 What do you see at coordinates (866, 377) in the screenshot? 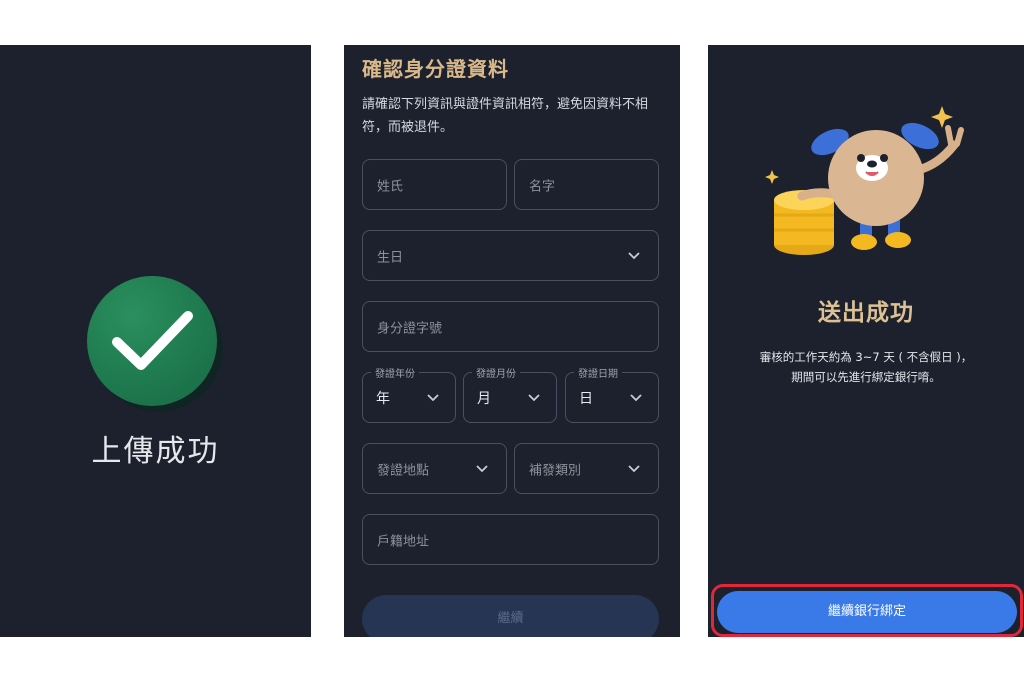
I see `success-desc-line2: 期間可以先進行綁定銀行唷。` at bounding box center [866, 377].